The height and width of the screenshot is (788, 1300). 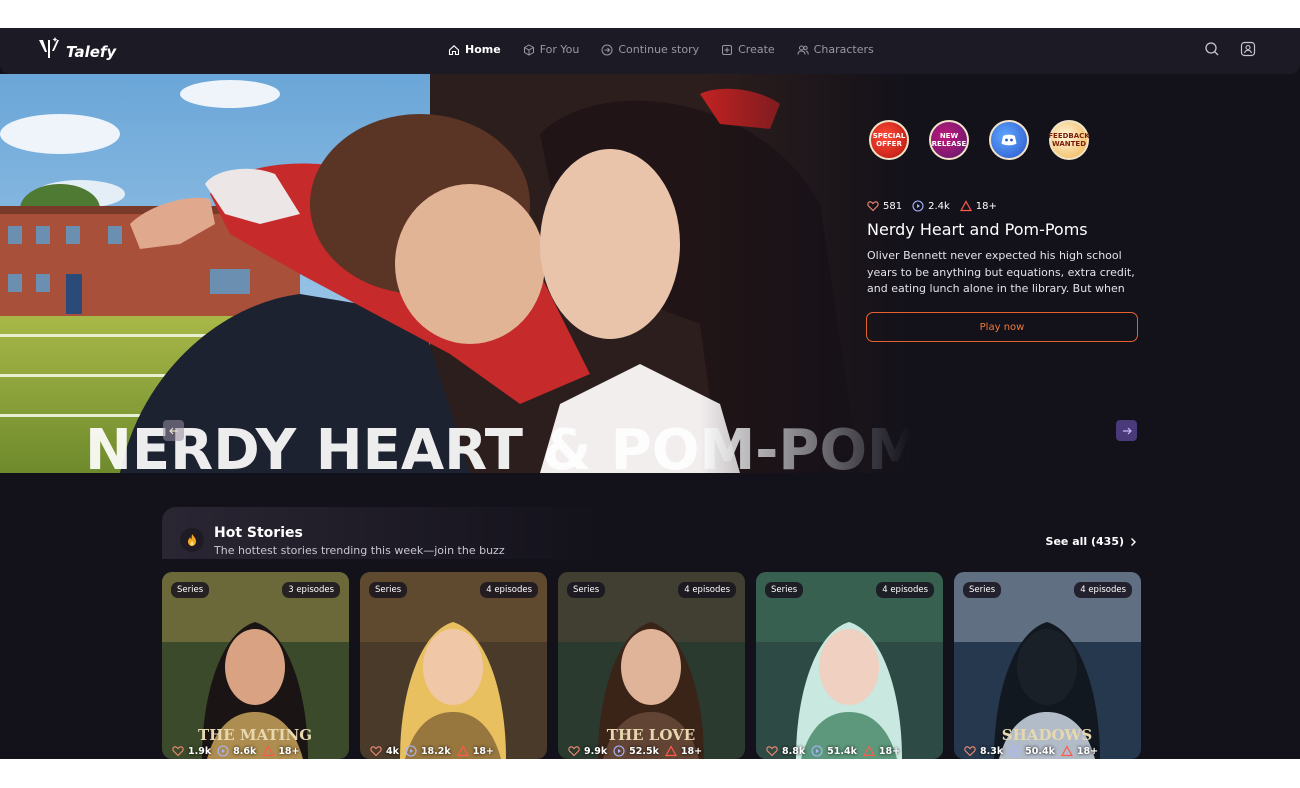 I want to click on card-stats: 4k 18.2k 18+, so click(x=432, y=751).